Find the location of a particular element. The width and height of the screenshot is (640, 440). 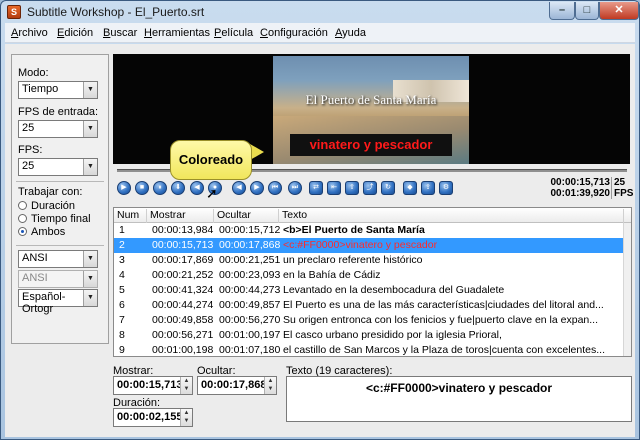

playback-toolbar: ▶ ■ ⏸ ⬇ ◀ ● ◀ ▶ ⏮ ⏭ ⇄ ⇤ ⇧ ⤴ ↻ ◆ ⇪ ⚙ is located at coordinates (323, 189).